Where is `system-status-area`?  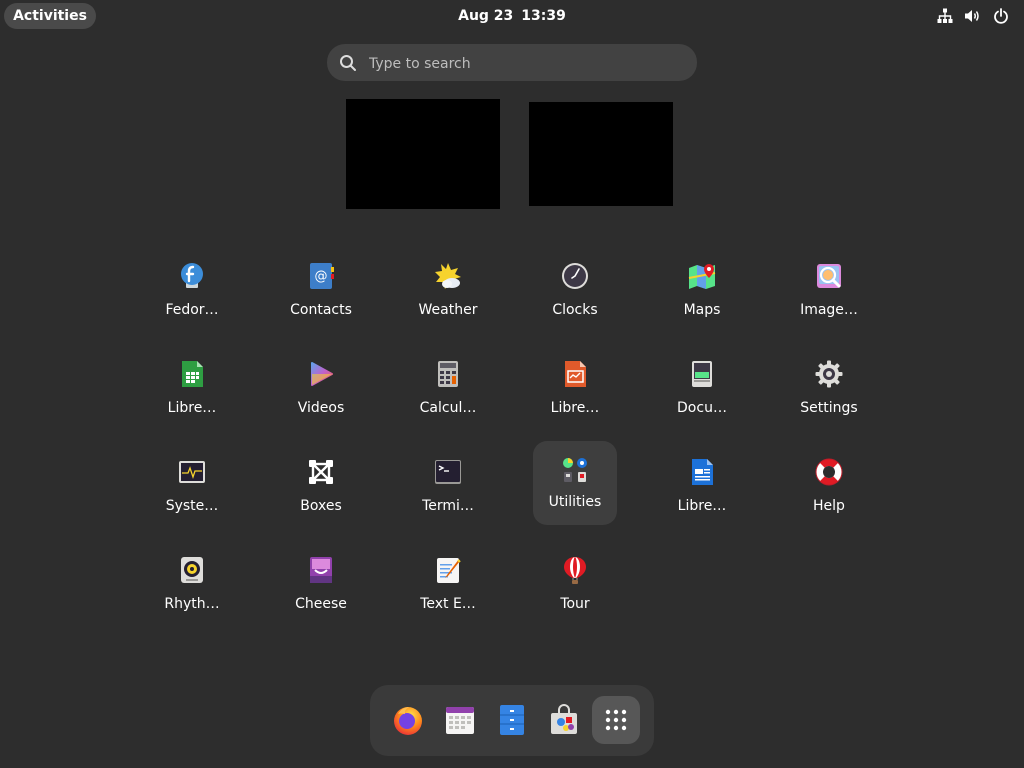
system-status-area is located at coordinates (973, 16).